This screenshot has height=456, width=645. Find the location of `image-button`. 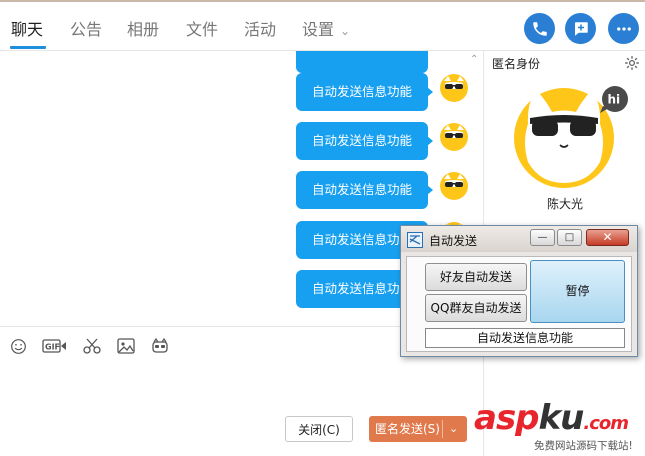

image-button is located at coordinates (126, 346).